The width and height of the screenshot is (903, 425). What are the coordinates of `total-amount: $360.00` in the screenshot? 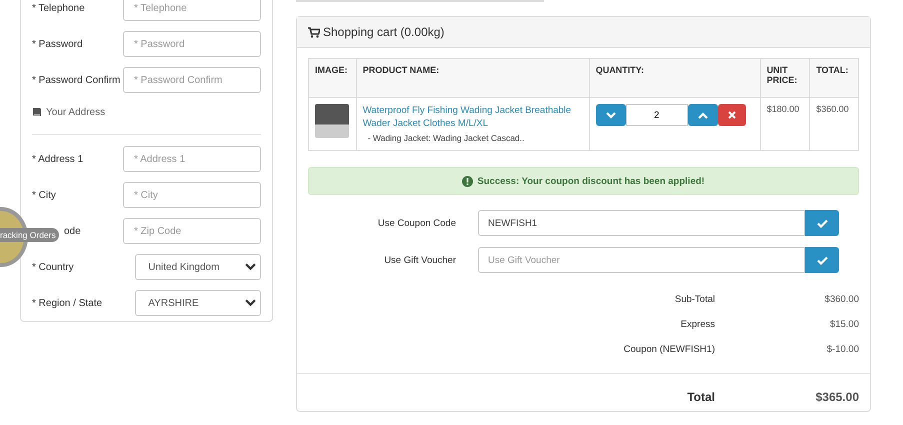 It's located at (841, 299).